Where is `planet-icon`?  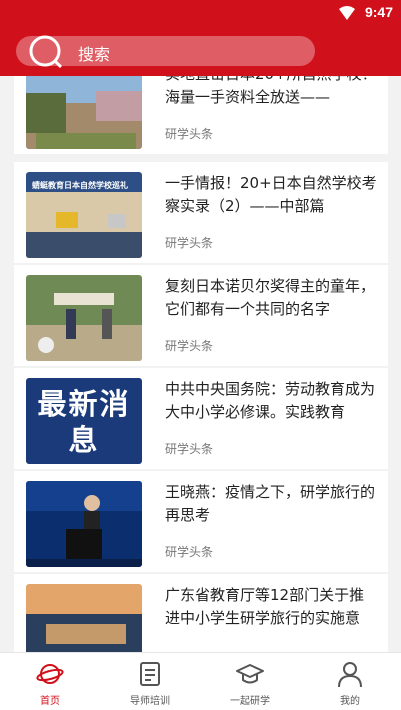 planet-icon is located at coordinates (50, 674).